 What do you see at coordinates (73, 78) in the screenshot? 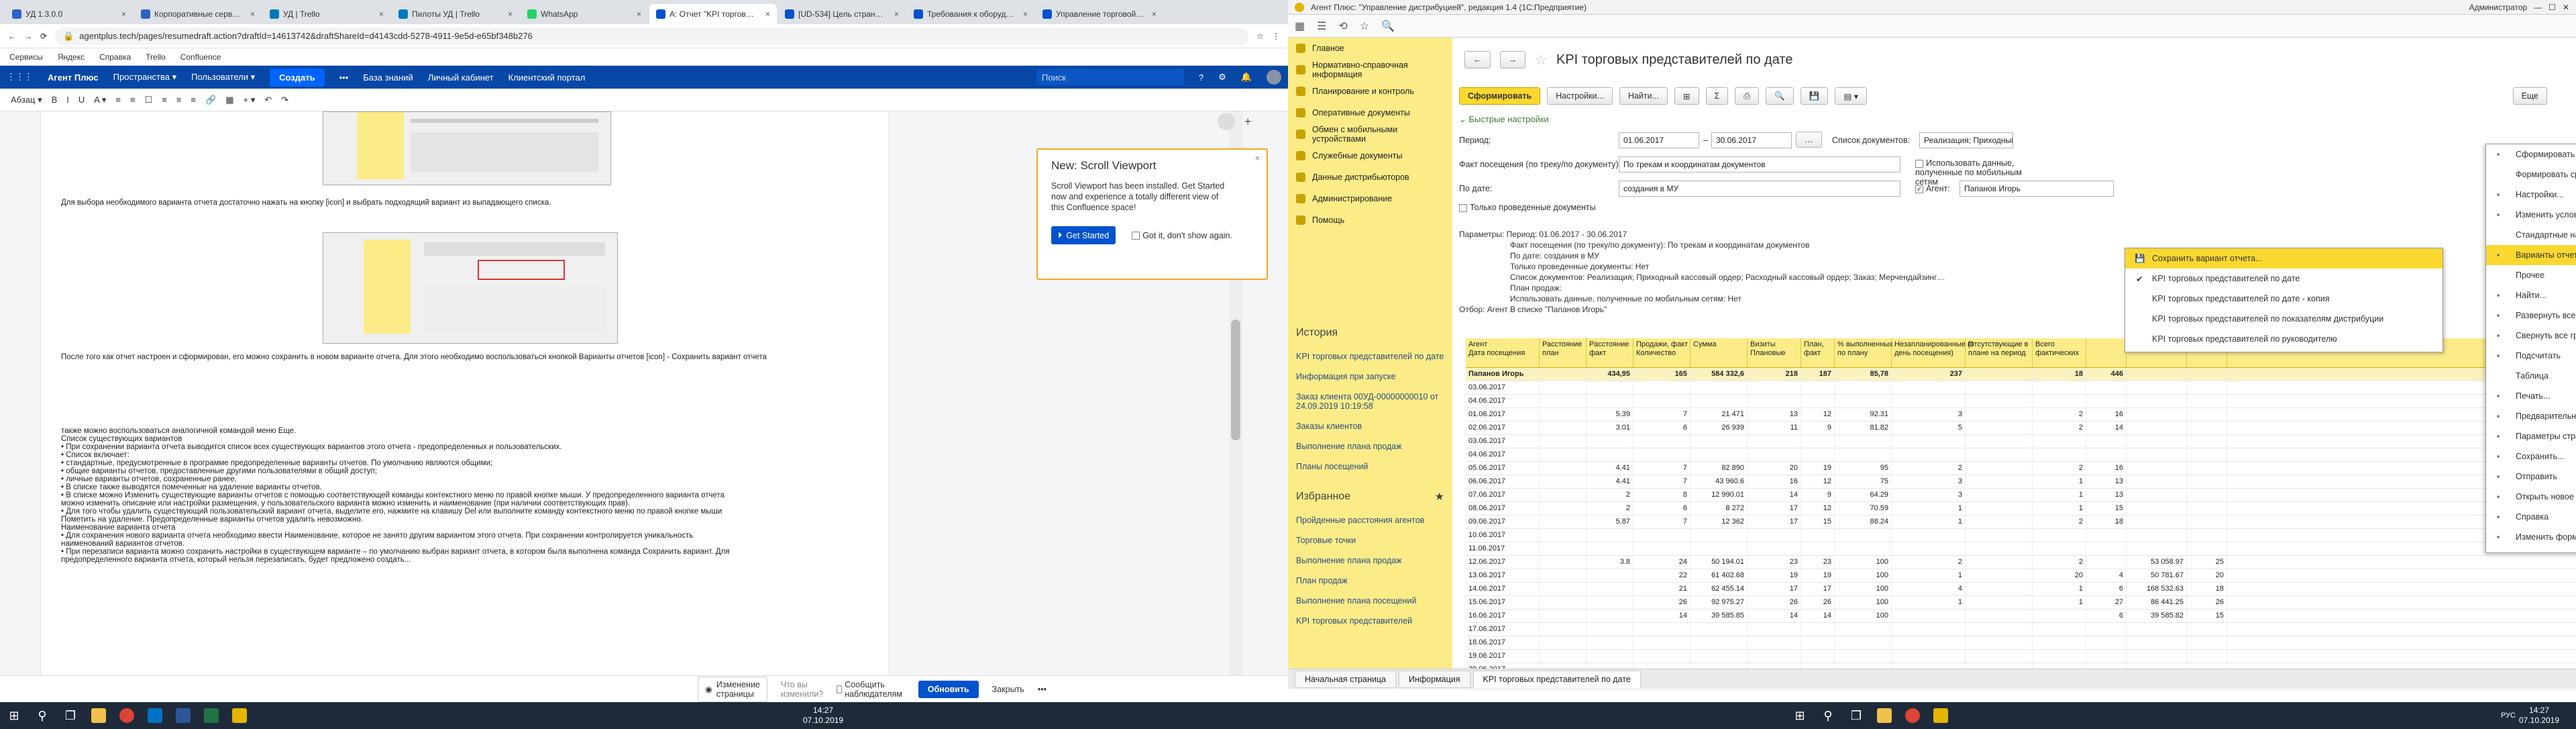
I see `logo: Агент Плюс` at bounding box center [73, 78].